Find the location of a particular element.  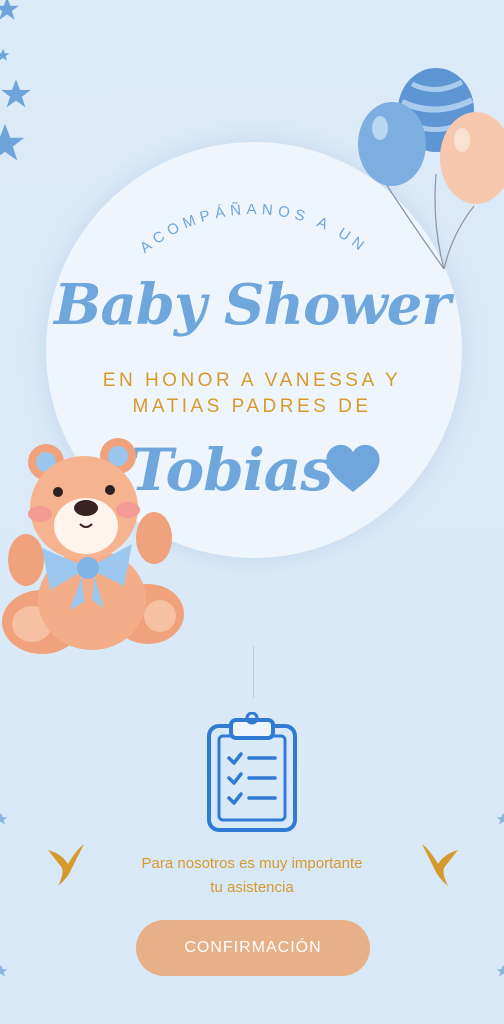

heart-icon is located at coordinates (353, 468).